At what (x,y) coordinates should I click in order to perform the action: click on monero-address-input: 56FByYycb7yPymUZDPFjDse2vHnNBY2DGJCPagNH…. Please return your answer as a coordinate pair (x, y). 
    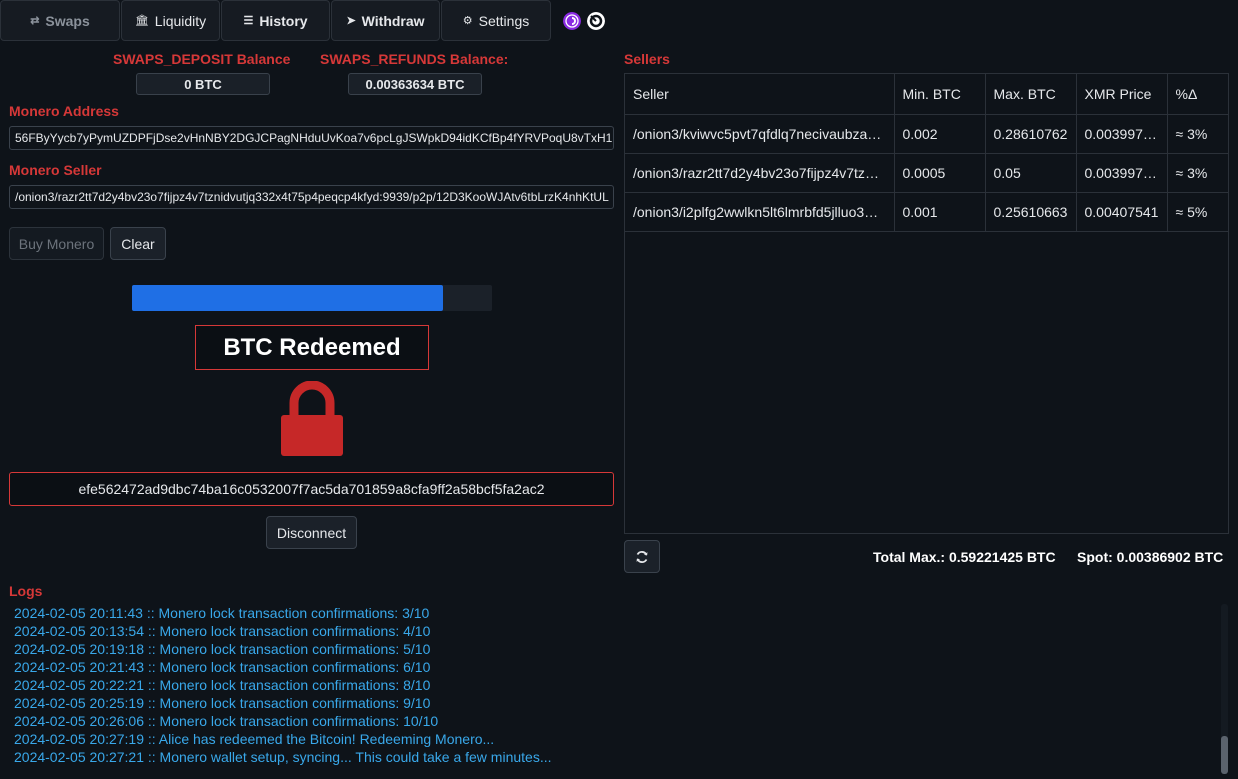
    Looking at the image, I should click on (311, 138).